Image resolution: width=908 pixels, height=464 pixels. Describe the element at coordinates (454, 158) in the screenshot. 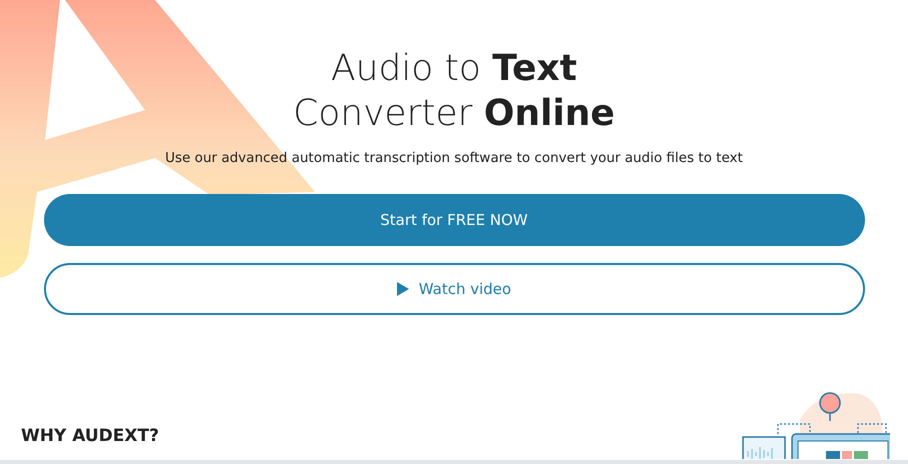

I see `subtitle: Use our advanced automatic transcription software to convert your audio files to text` at that location.